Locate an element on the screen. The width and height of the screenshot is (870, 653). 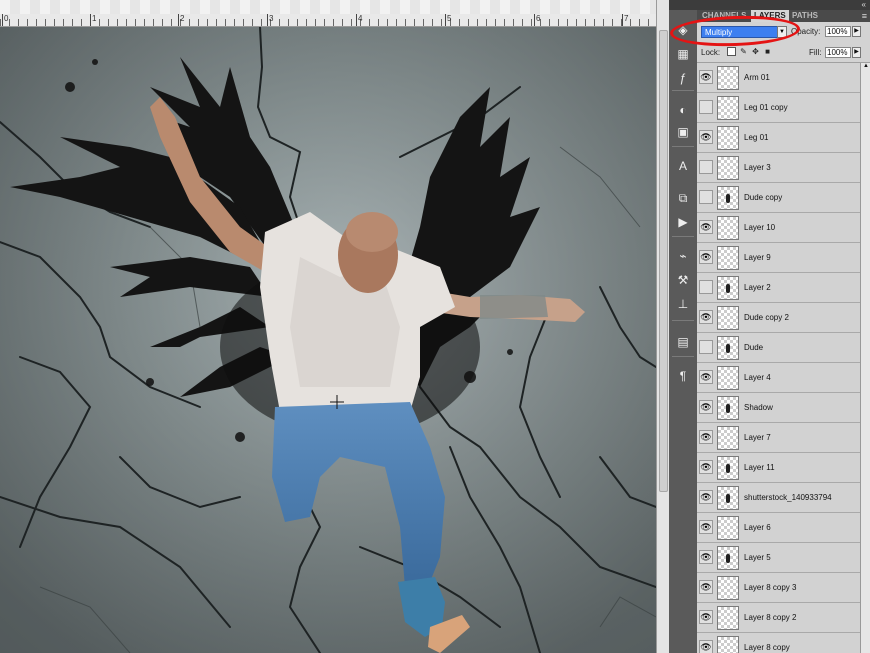
layer-row: Layer 2 is located at coordinates (778, 288).